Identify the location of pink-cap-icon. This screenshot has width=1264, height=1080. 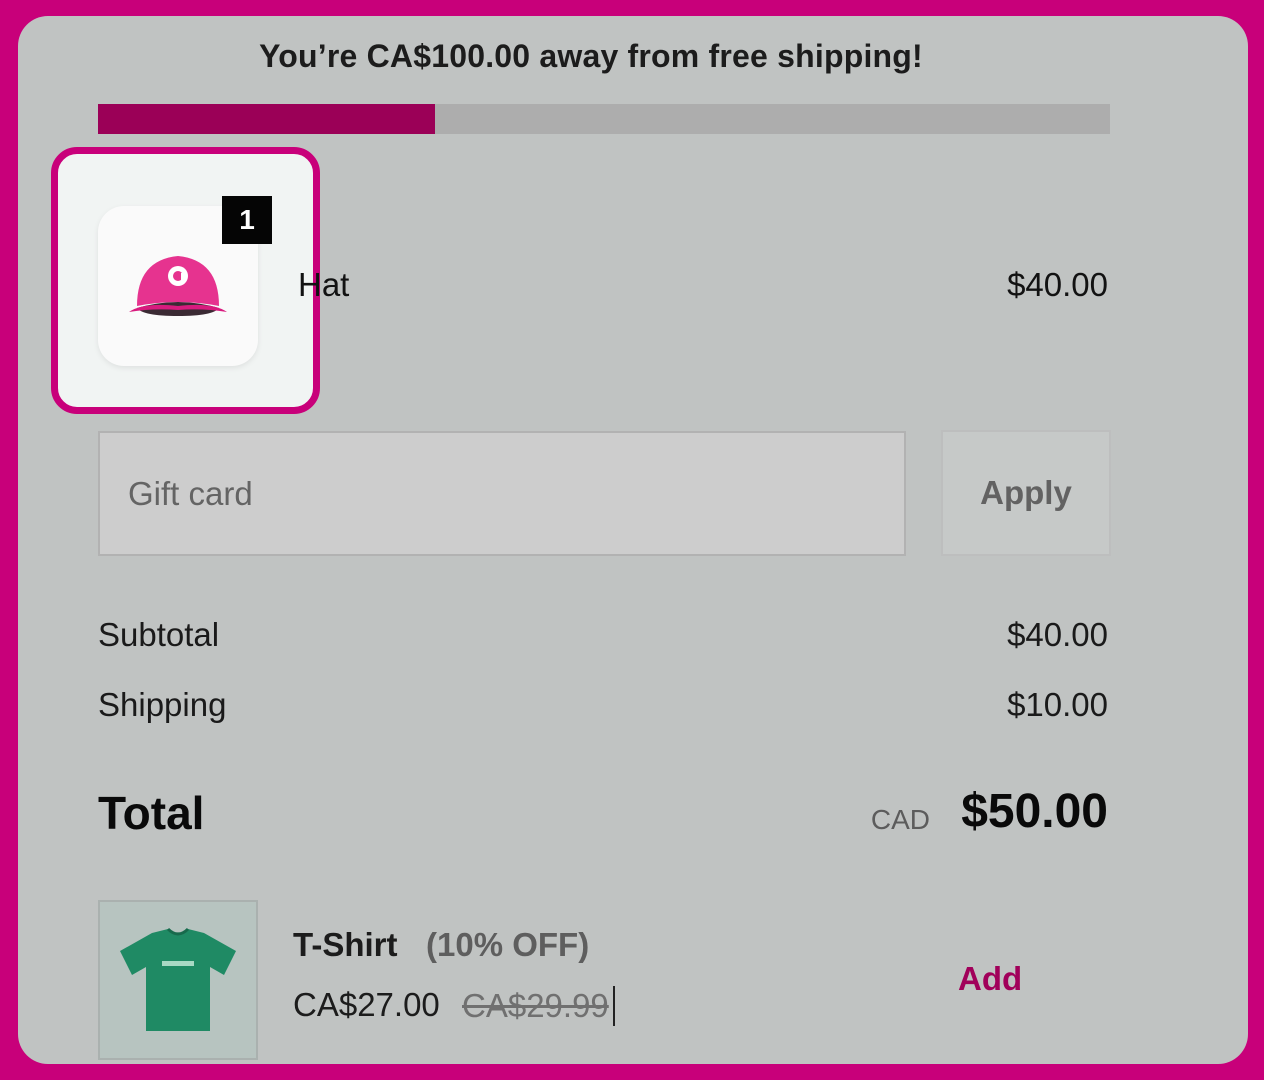
(178, 286).